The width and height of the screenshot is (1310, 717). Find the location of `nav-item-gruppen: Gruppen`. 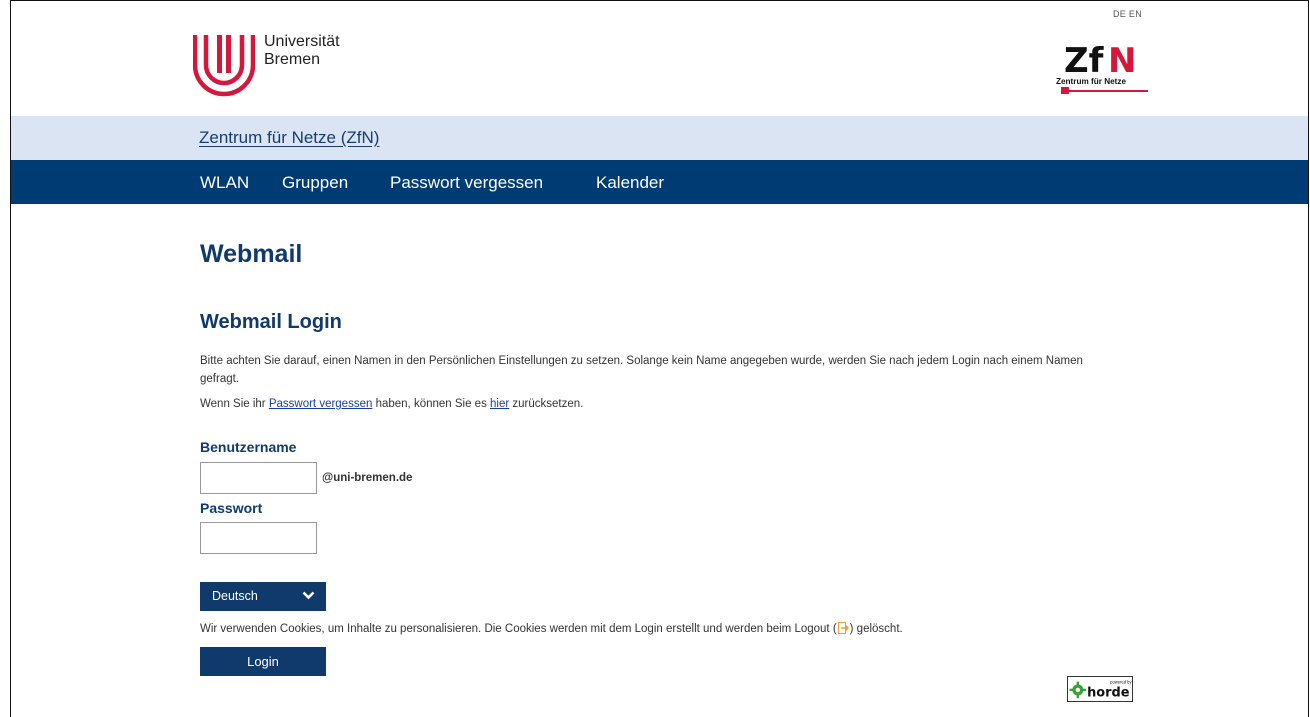

nav-item-gruppen: Gruppen is located at coordinates (315, 183).